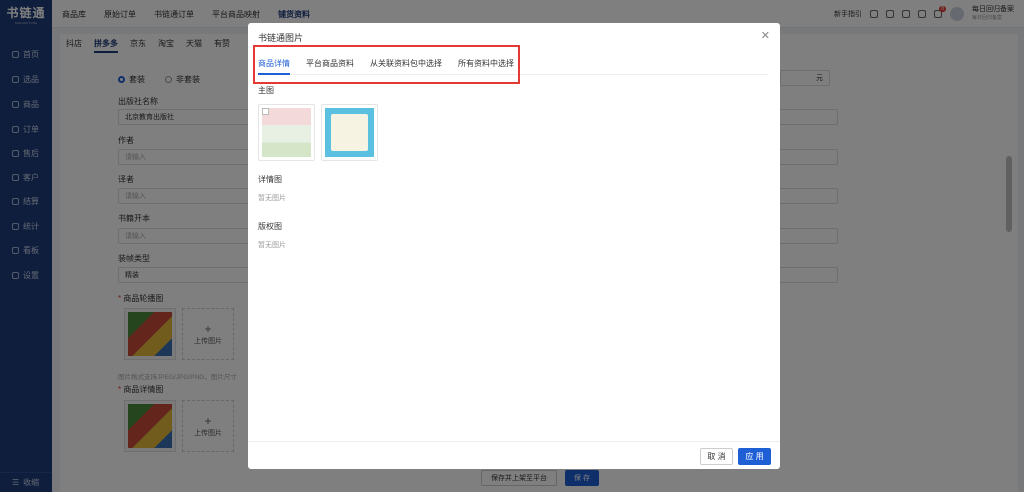 The height and width of the screenshot is (492, 1024). I want to click on modal-title: 书链通图片, so click(281, 38).